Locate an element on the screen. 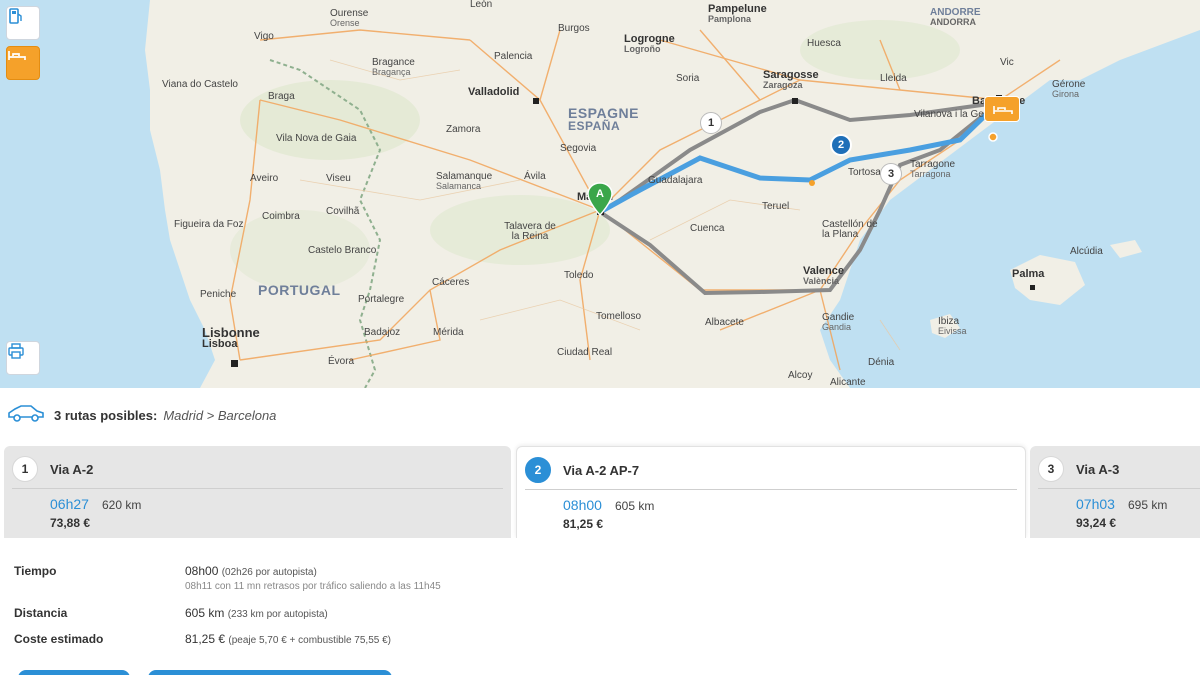  route-cost: 93,24 € is located at coordinates (1096, 523).